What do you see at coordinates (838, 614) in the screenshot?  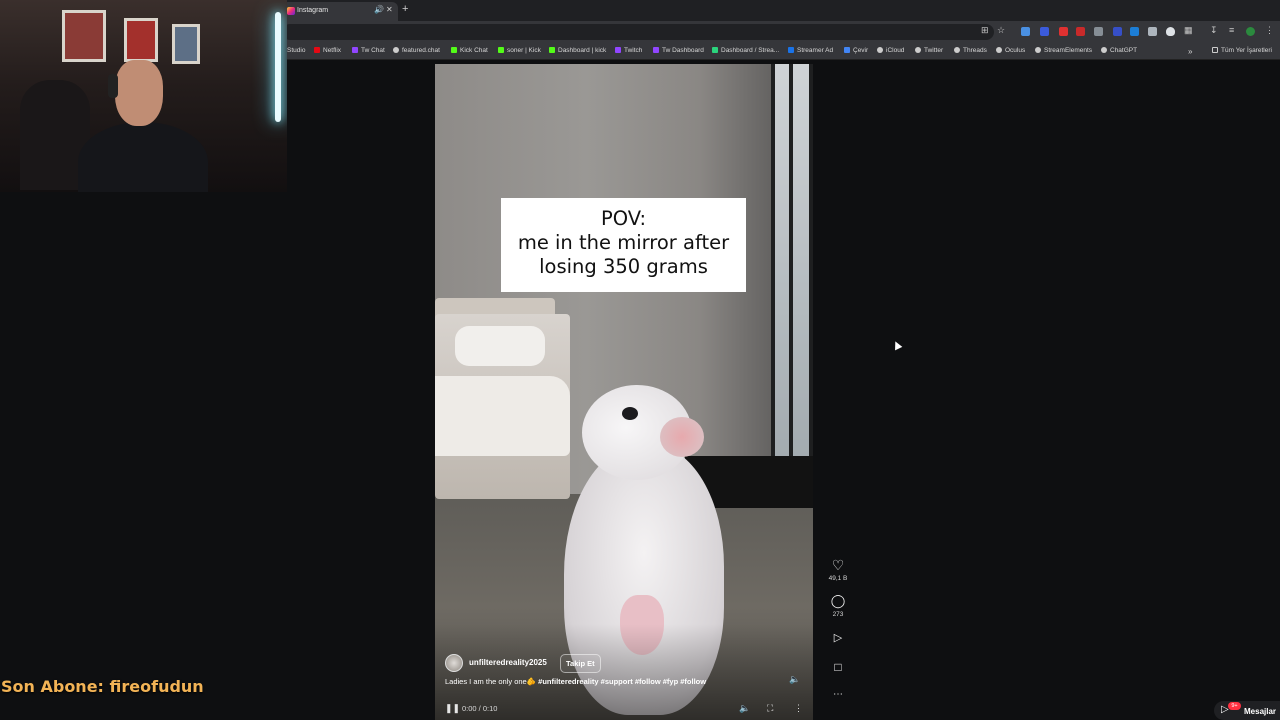 I see `comment-count: 273` at bounding box center [838, 614].